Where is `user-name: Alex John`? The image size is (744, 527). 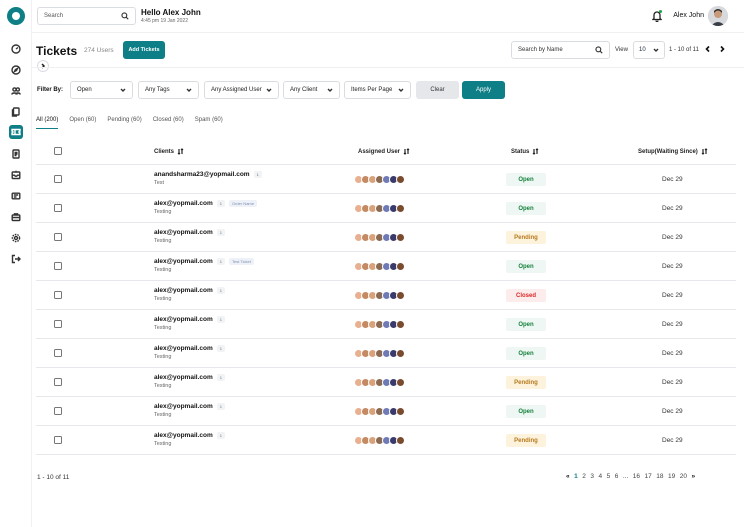
user-name: Alex John is located at coordinates (688, 15).